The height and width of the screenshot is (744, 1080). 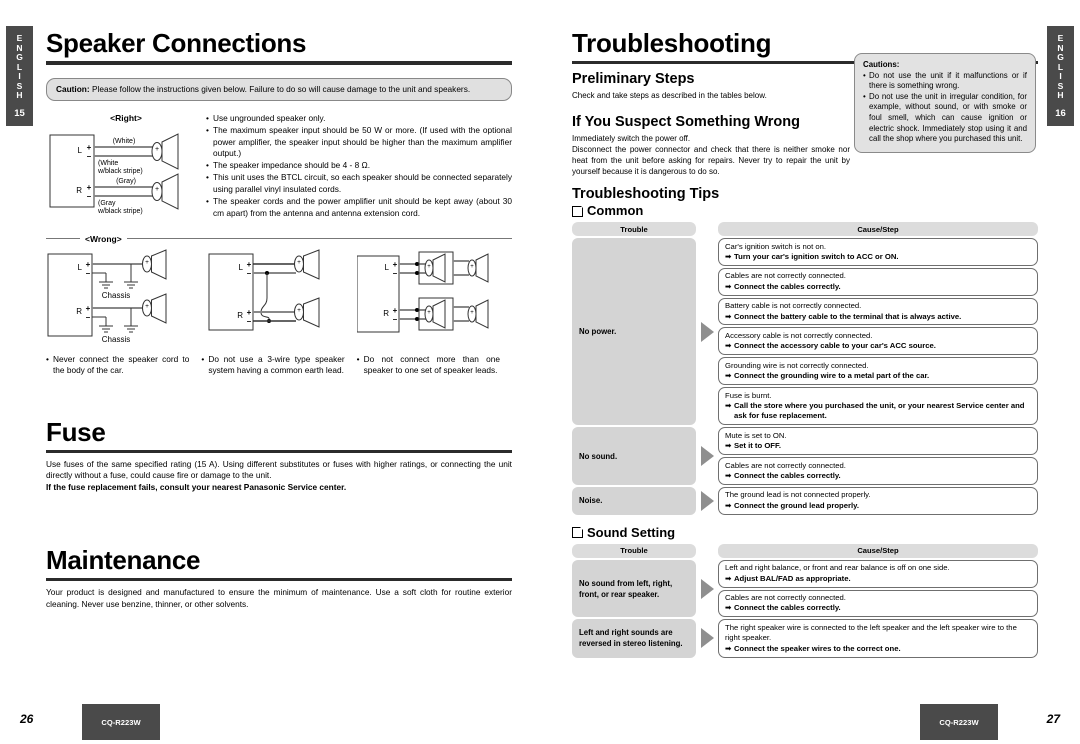 I want to click on wrong-diagram-common-earth: L + – + R + – +, so click(x=278, y=298).